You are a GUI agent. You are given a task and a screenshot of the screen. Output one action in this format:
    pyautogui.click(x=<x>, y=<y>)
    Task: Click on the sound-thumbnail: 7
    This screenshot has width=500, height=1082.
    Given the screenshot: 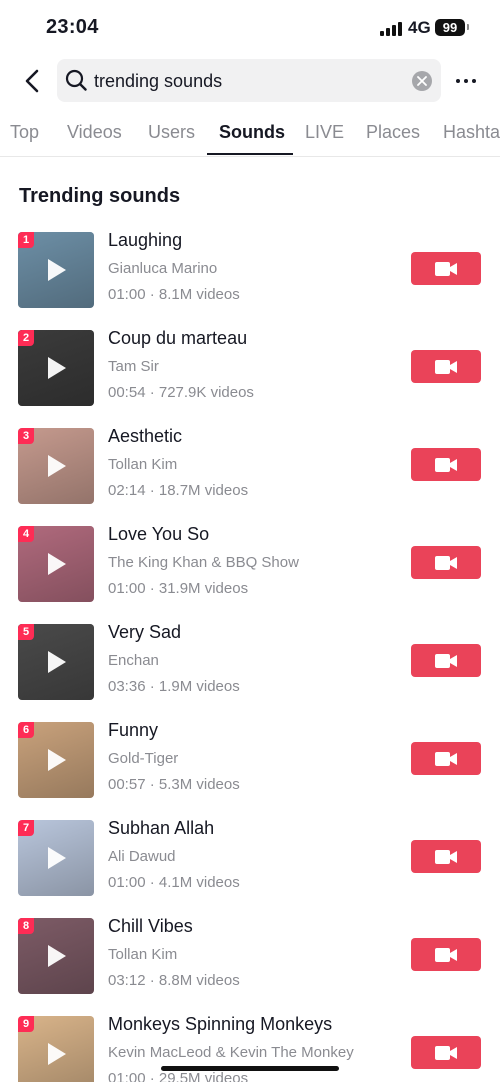 What is the action you would take?
    pyautogui.click(x=56, y=858)
    